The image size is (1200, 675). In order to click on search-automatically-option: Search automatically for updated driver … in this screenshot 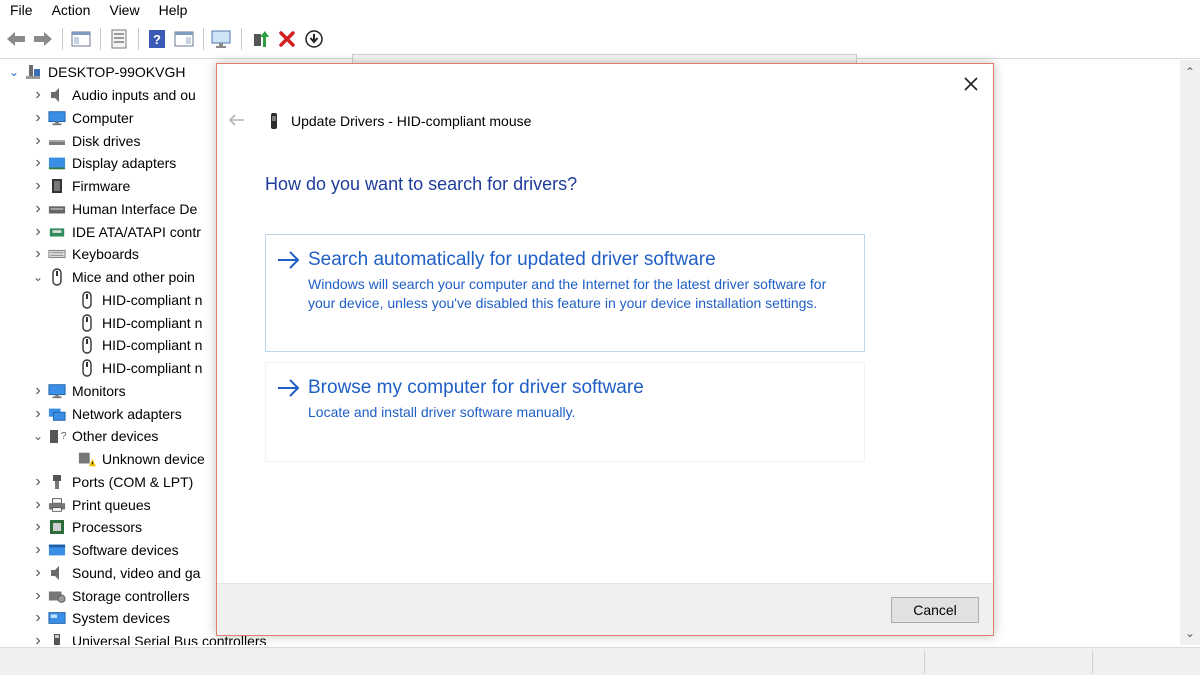, I will do `click(565, 293)`.